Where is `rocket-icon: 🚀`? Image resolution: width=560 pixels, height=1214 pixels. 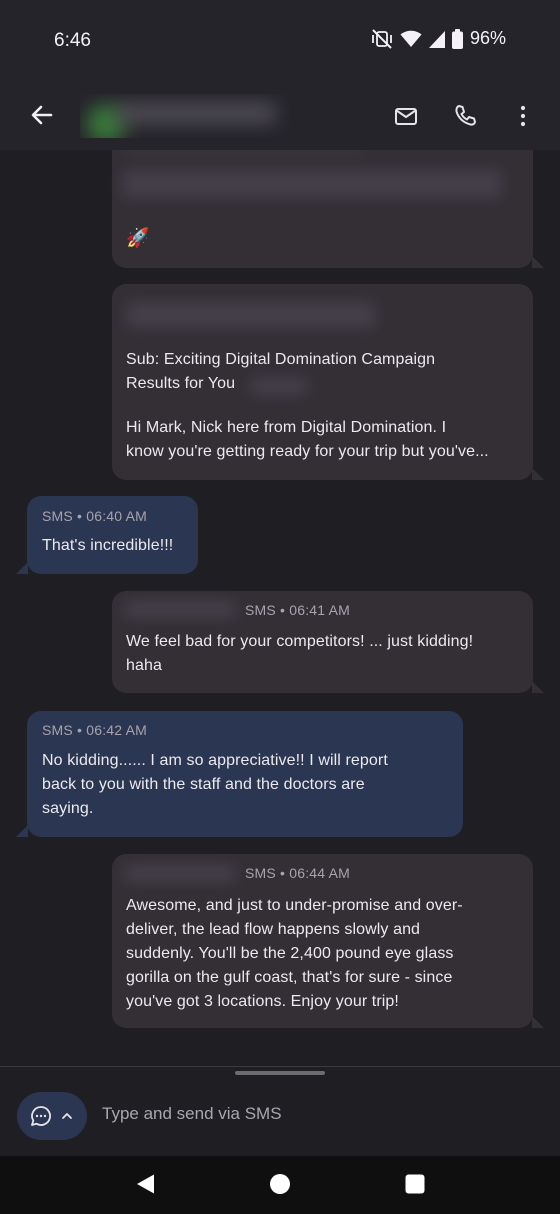 rocket-icon: 🚀 is located at coordinates (138, 238).